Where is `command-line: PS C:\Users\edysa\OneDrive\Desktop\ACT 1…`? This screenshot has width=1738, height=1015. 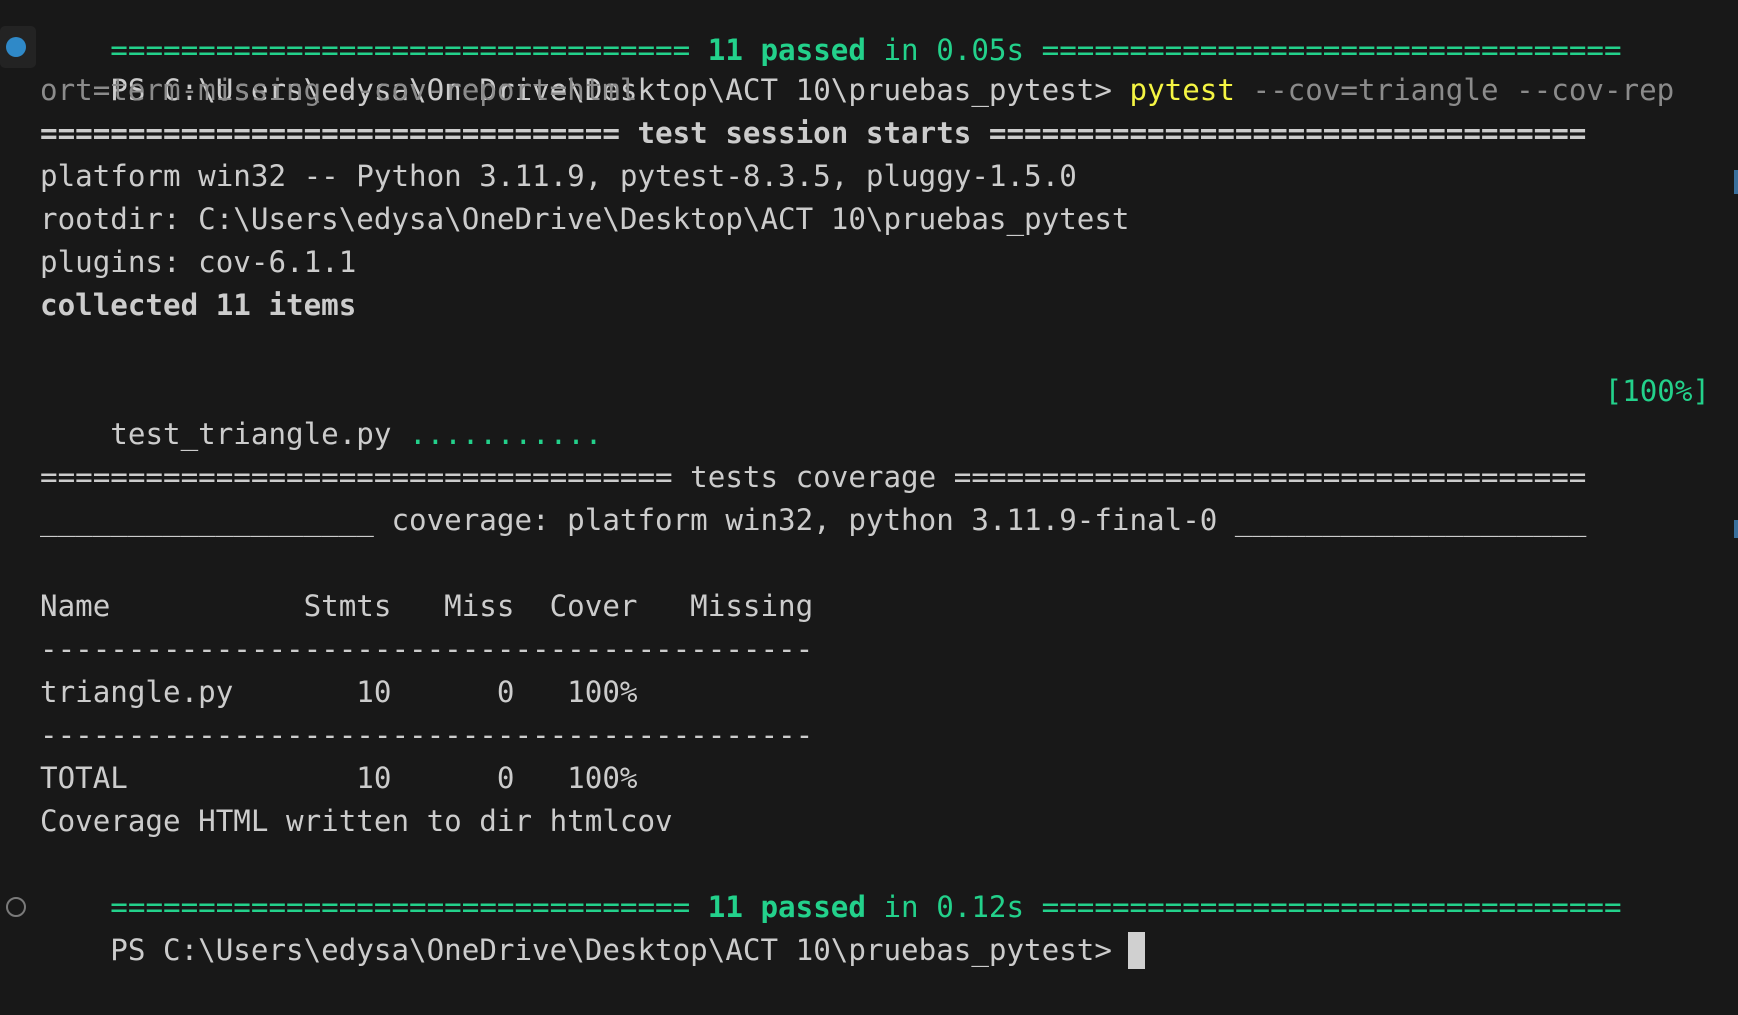
command-line: PS C:\Users\edysa\OneDrive\Desktop\ACT 1… is located at coordinates (857, 66).